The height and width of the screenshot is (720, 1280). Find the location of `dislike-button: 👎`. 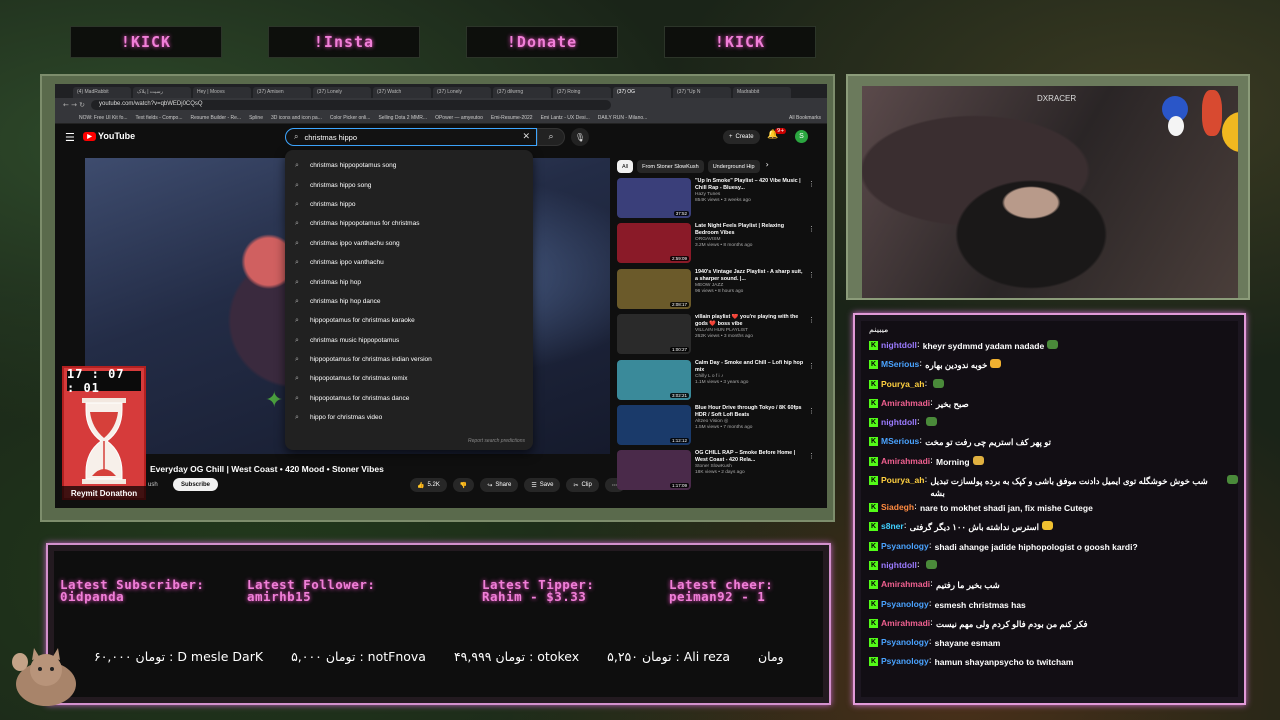

dislike-button: 👎 is located at coordinates (463, 485).